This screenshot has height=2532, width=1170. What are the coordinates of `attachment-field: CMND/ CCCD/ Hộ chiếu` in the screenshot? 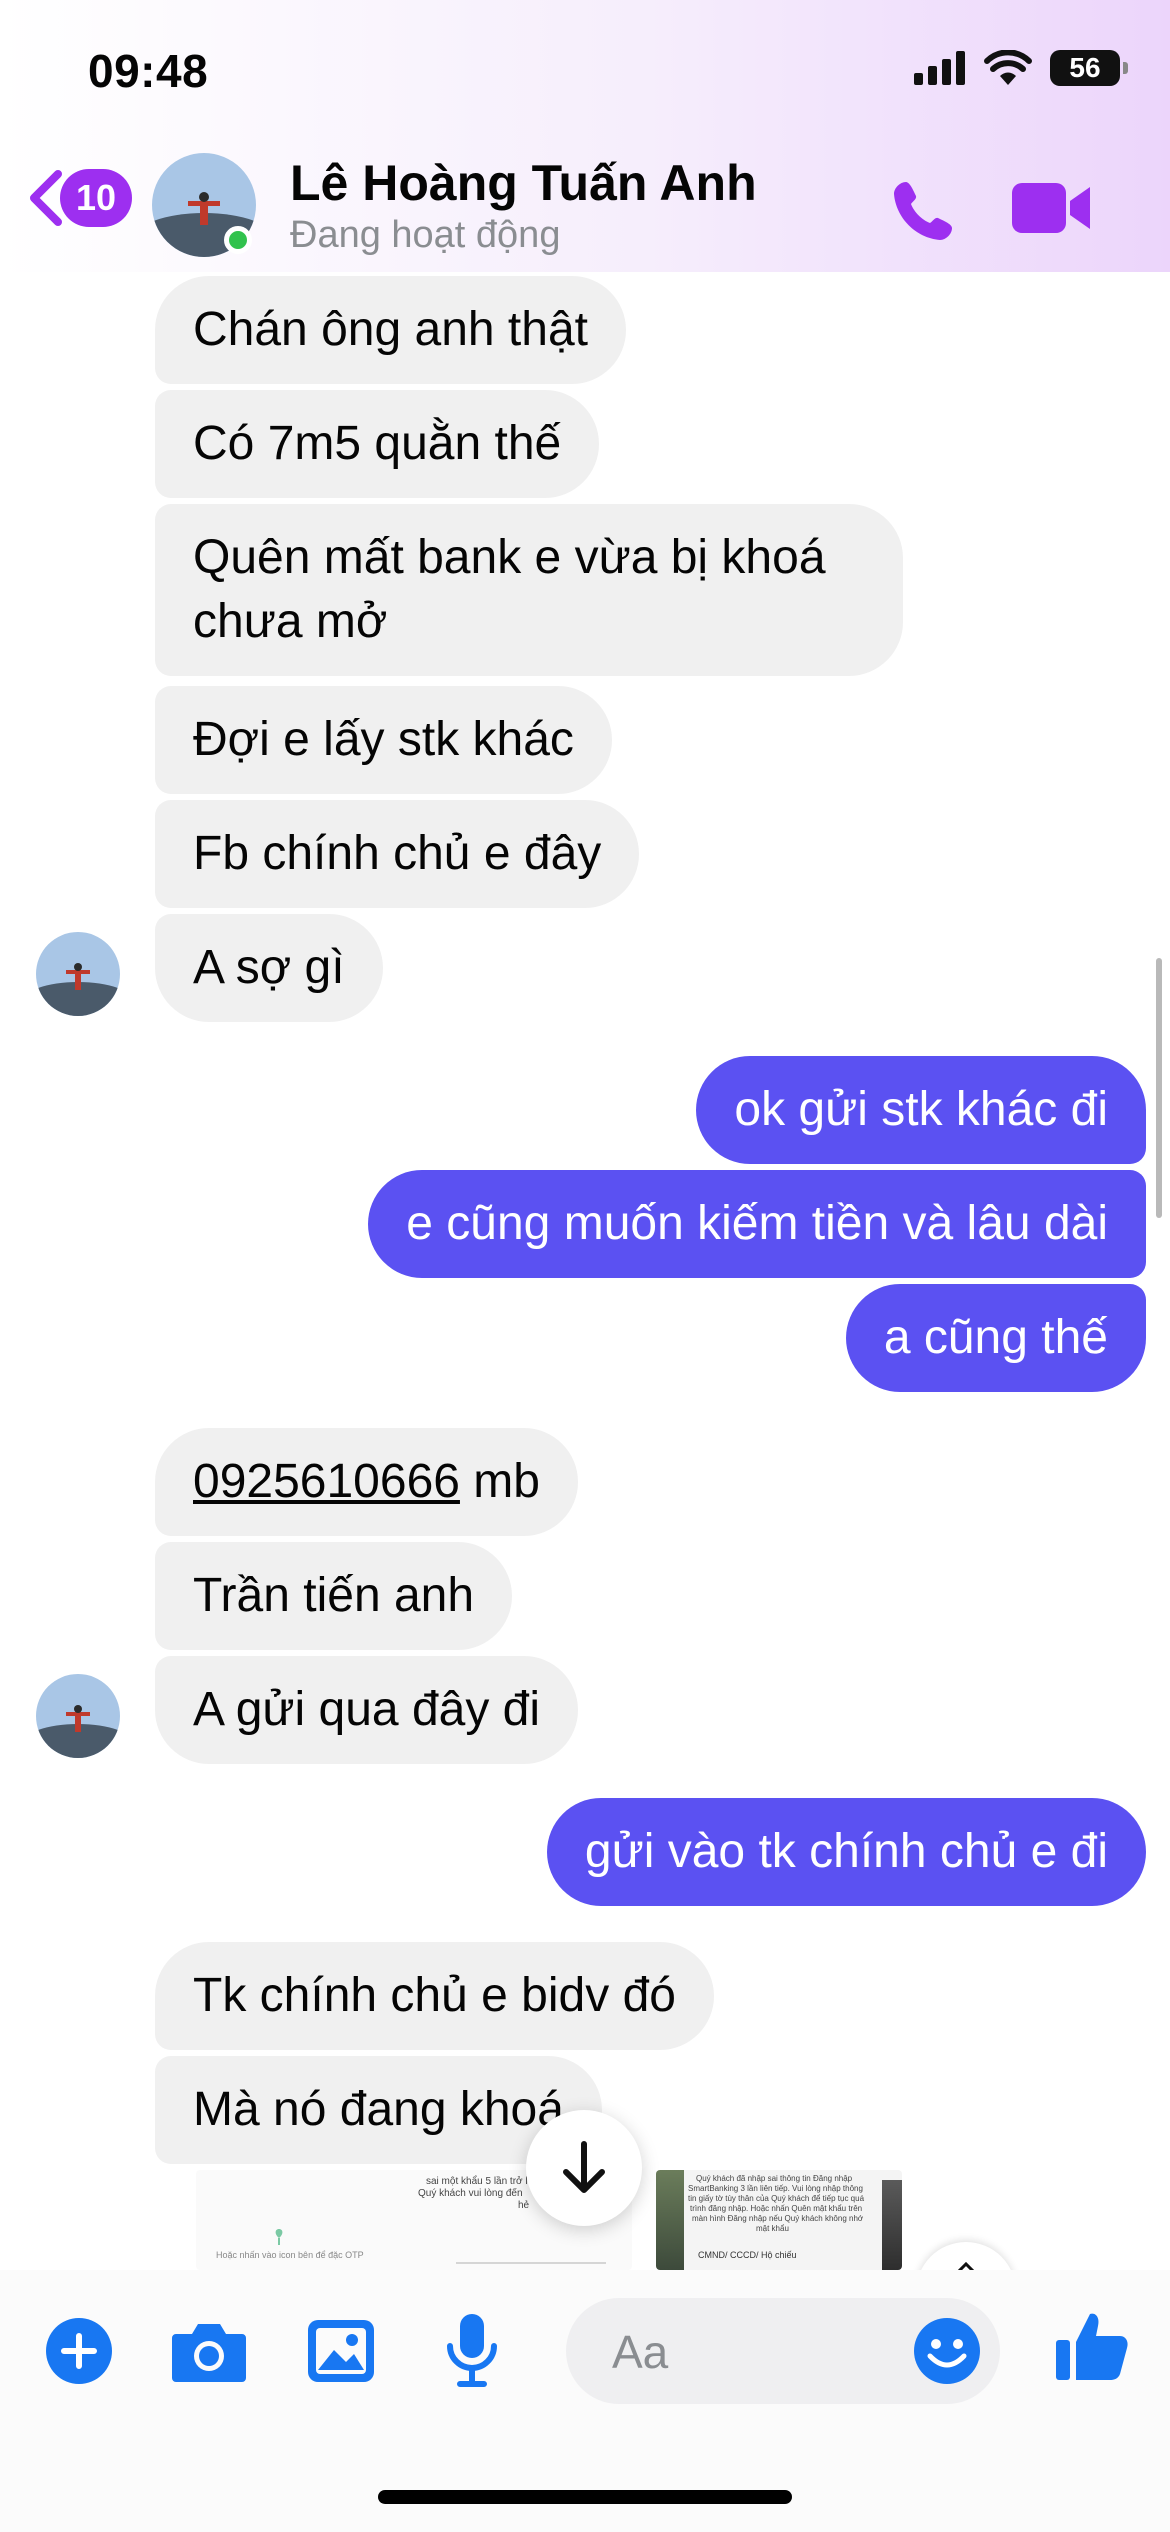 It's located at (747, 2255).